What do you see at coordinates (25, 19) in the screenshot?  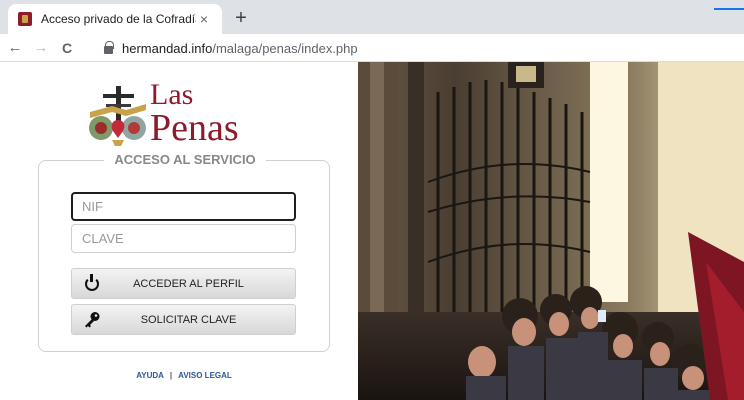 I see `favicon-icon` at bounding box center [25, 19].